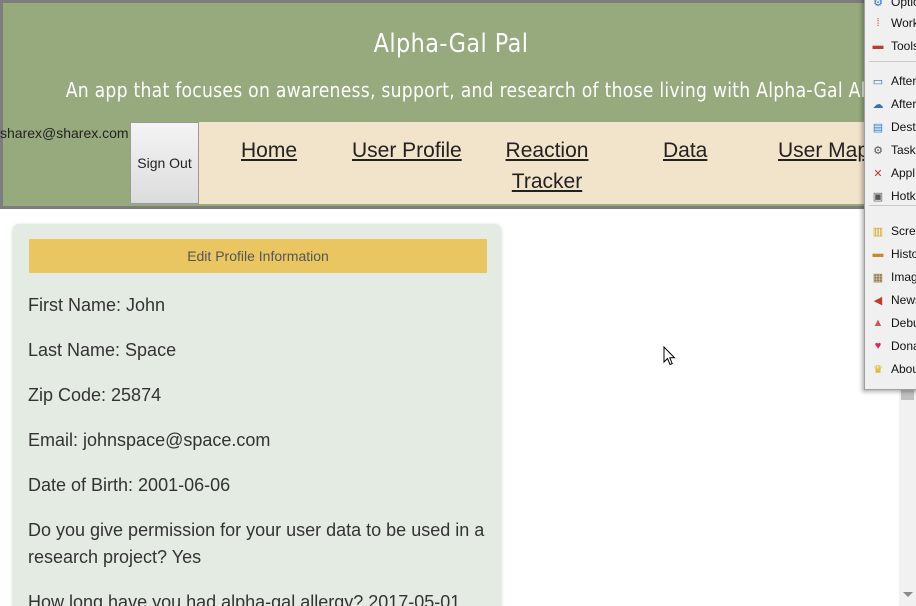 This screenshot has height=606, width=916. What do you see at coordinates (893, 254) in the screenshot?
I see `menu-item-history: ▬ Histo` at bounding box center [893, 254].